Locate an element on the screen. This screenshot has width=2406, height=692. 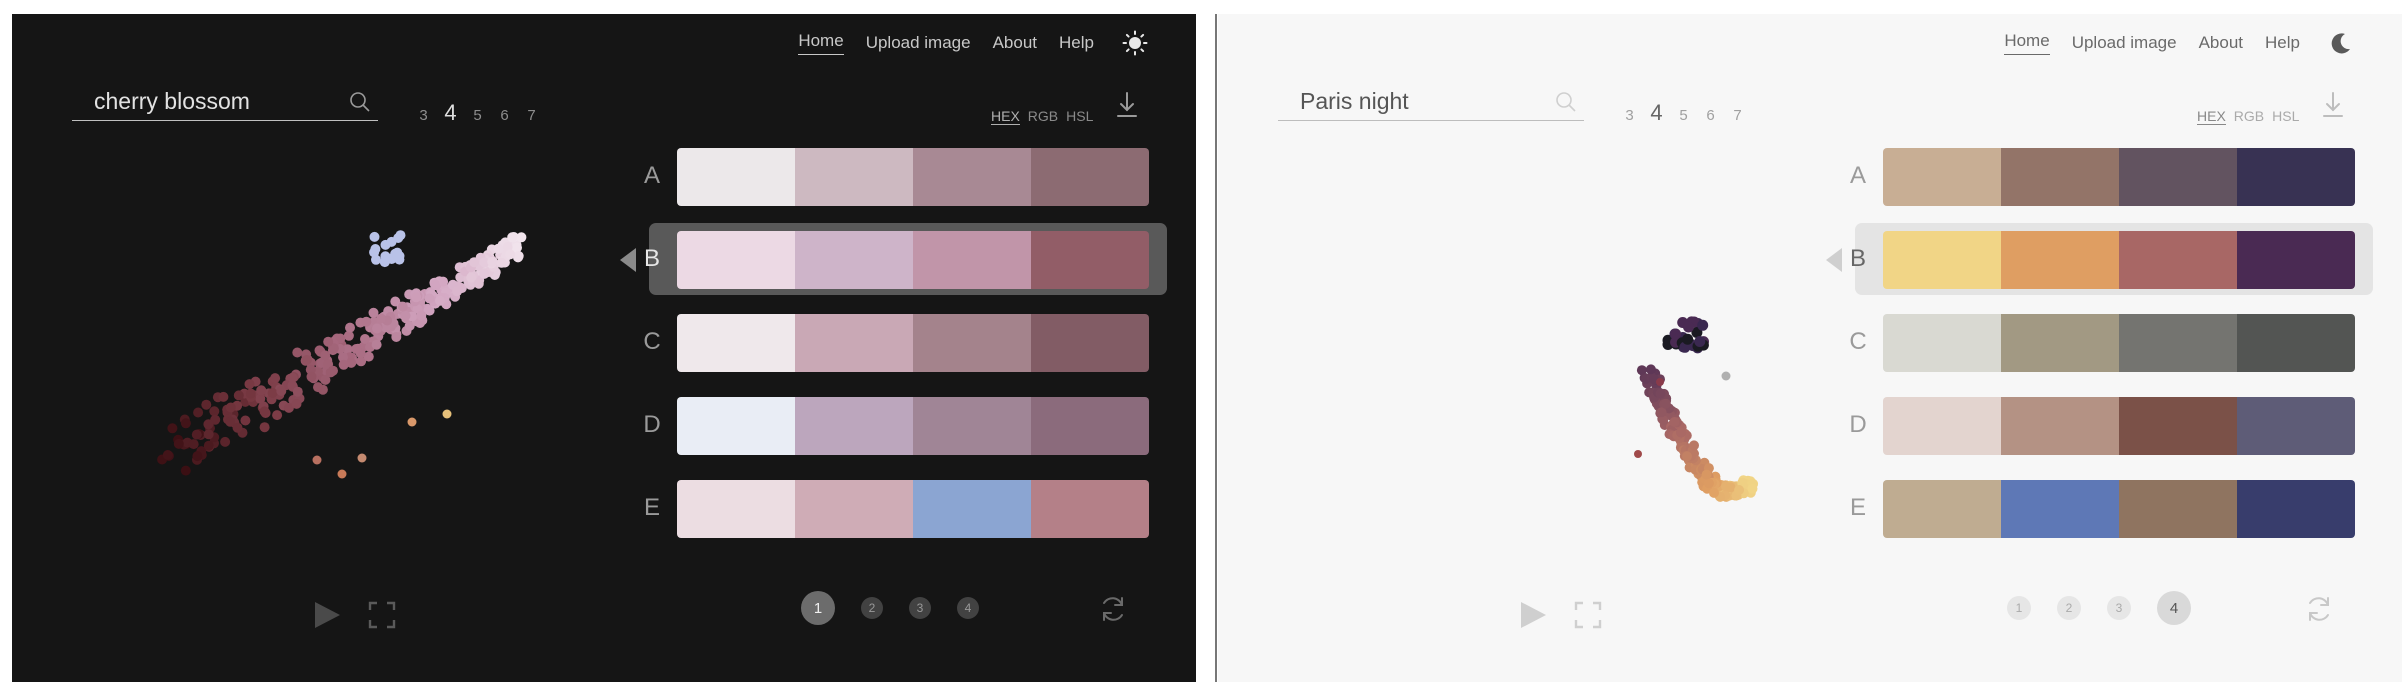
palette-row-e: E is located at coordinates (894, 509).